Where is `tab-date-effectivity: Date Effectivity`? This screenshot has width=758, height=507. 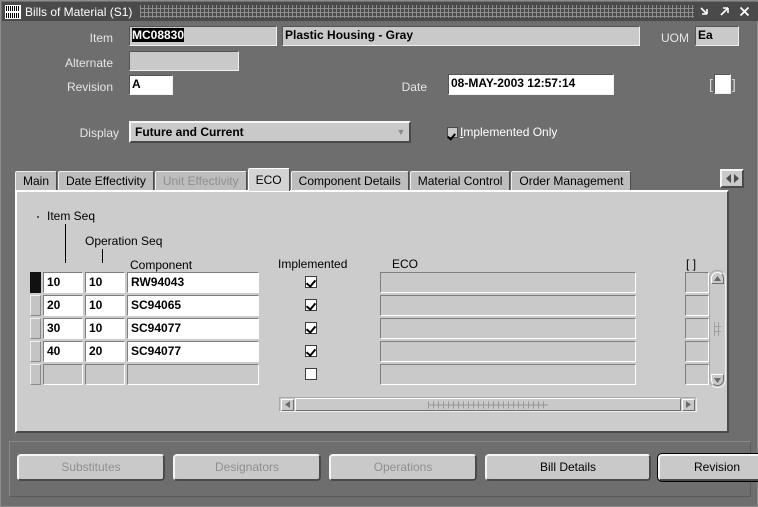
tab-date-effectivity: Date Effectivity is located at coordinates (106, 181).